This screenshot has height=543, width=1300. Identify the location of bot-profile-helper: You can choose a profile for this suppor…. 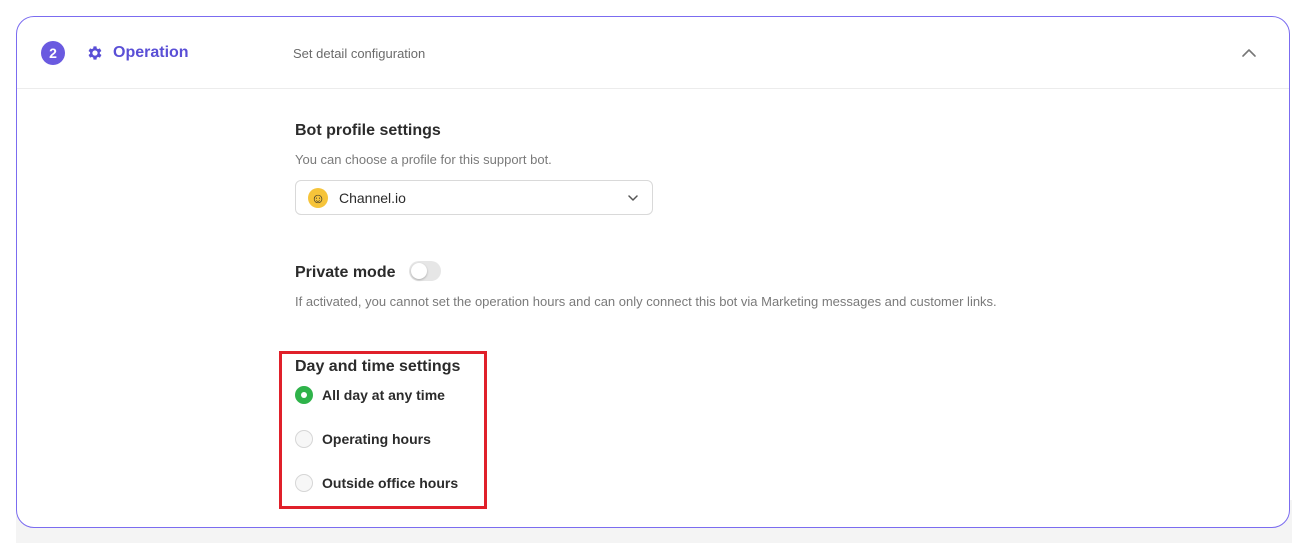
(423, 159).